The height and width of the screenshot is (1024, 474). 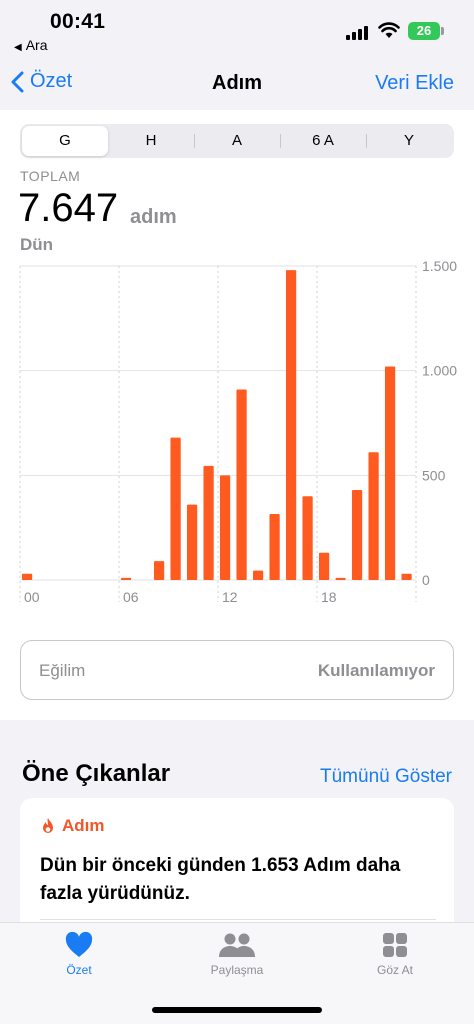 I want to click on people-icon, so click(x=237, y=945).